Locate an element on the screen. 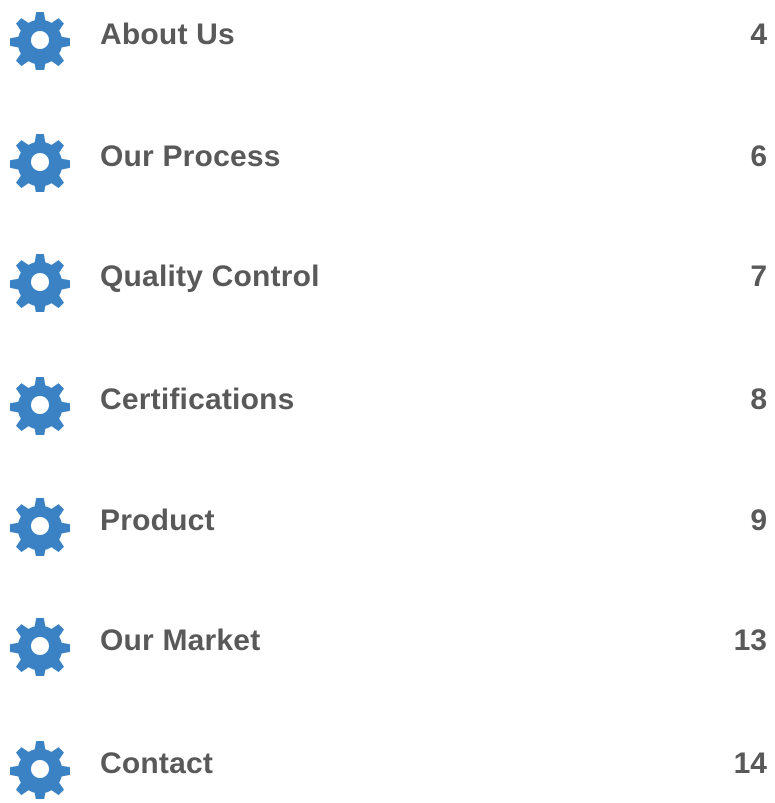 Image resolution: width=775 pixels, height=803 pixels. toc-item-label: Product is located at coordinates (157, 520).